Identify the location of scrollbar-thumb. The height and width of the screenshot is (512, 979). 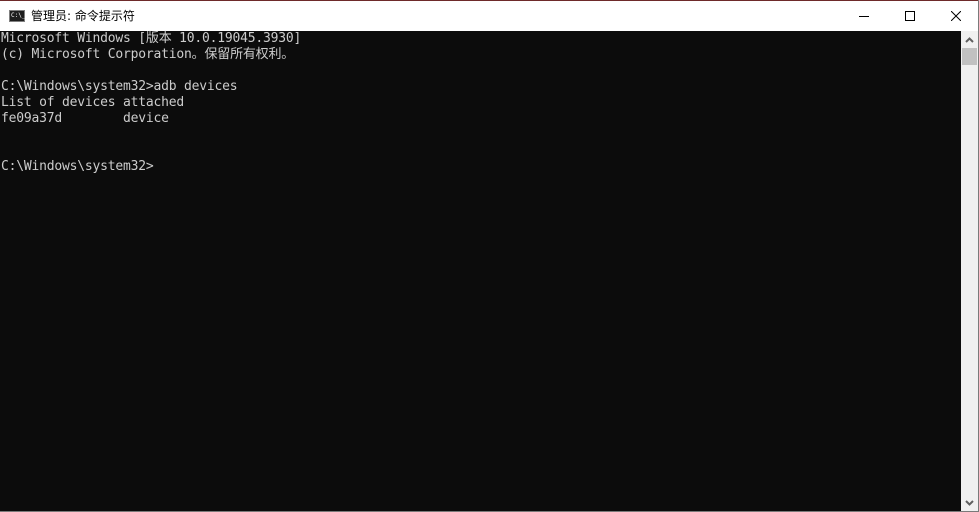
(969, 56).